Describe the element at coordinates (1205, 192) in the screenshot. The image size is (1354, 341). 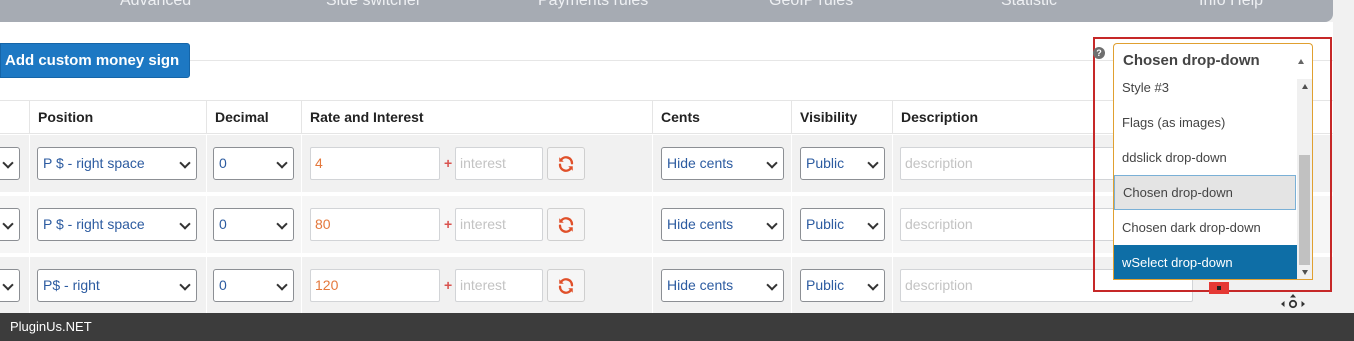
I see `dropdown-option-hovered: Chosen drop-down` at that location.